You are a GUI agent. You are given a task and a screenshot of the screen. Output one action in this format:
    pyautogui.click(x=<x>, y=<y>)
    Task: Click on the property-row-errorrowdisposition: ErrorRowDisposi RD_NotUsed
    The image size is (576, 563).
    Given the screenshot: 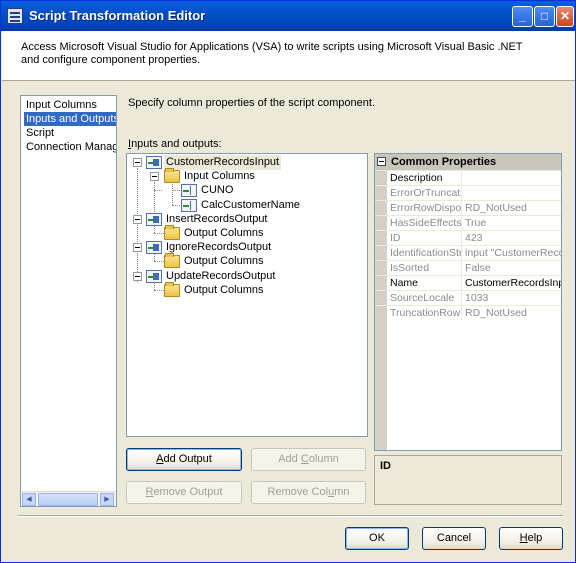 What is the action you would take?
    pyautogui.click(x=468, y=208)
    